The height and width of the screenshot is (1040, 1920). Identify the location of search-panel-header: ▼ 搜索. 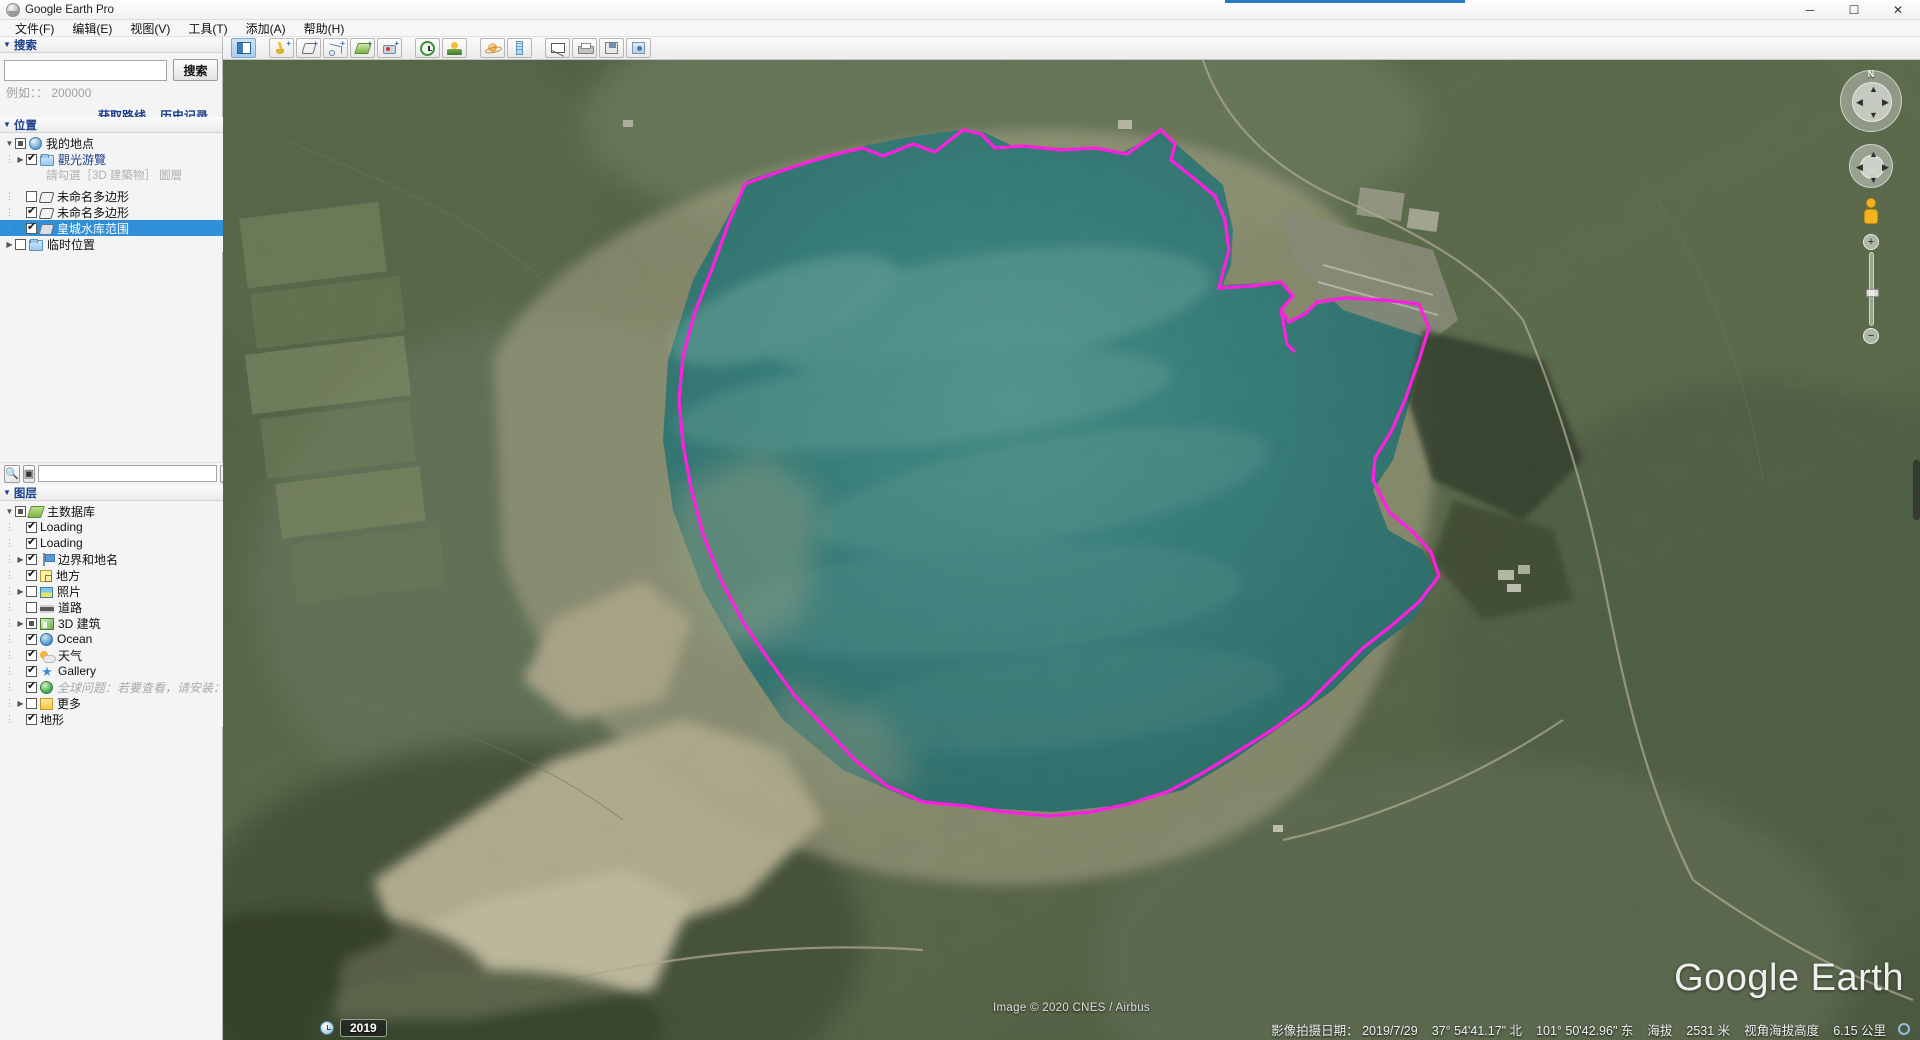
(111, 45).